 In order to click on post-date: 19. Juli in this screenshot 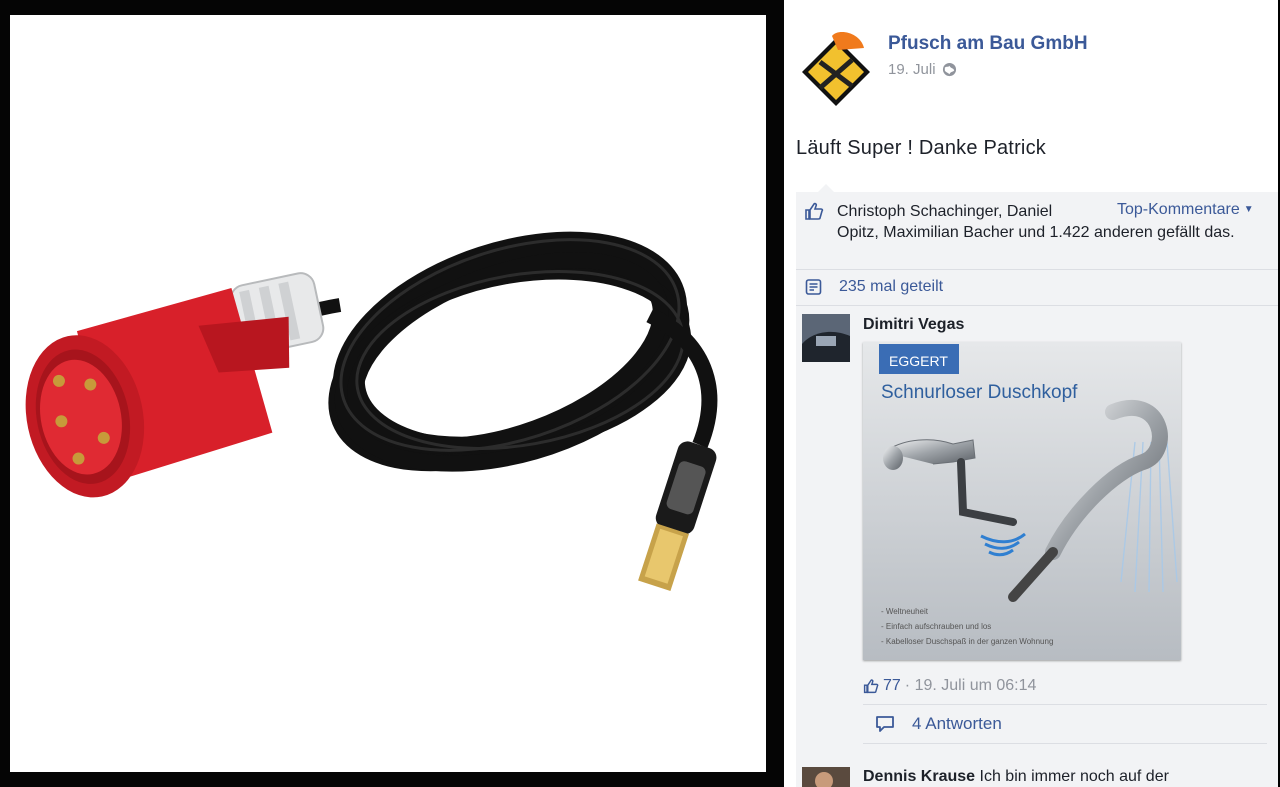, I will do `click(912, 69)`.